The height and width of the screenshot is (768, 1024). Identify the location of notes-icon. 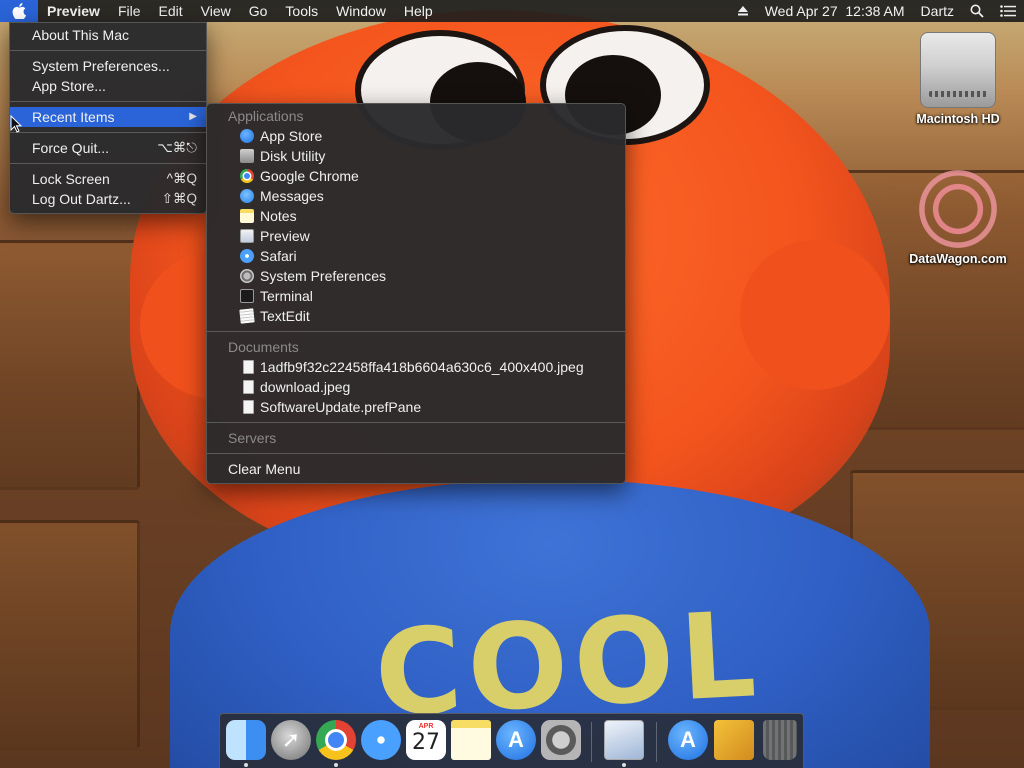
(247, 216).